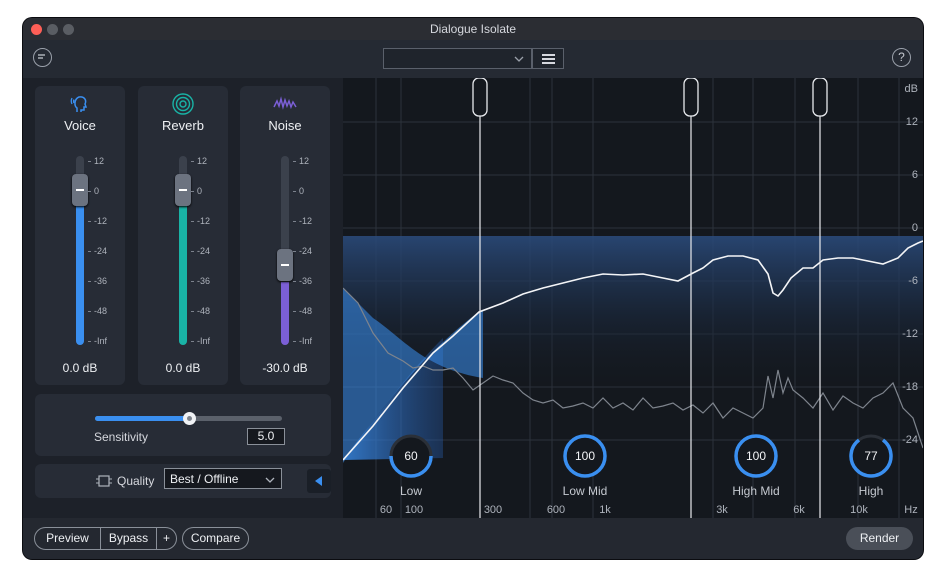 The height and width of the screenshot is (586, 946). I want to click on freq-label: 600, so click(556, 510).